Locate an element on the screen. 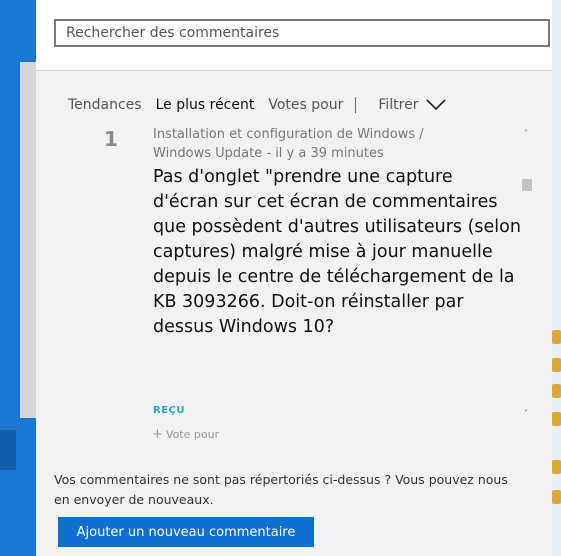  scroll-up-icon: ˄ is located at coordinates (526, 135).